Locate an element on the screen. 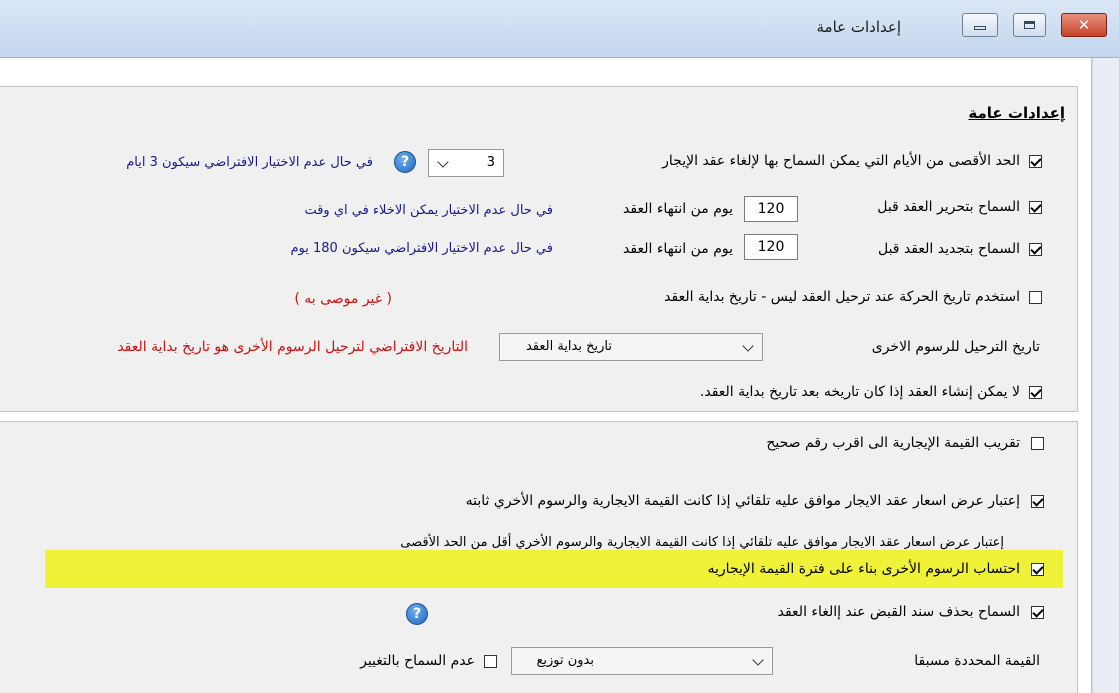 The width and height of the screenshot is (1119, 693). scroll-strip is located at coordinates (1105, 375).